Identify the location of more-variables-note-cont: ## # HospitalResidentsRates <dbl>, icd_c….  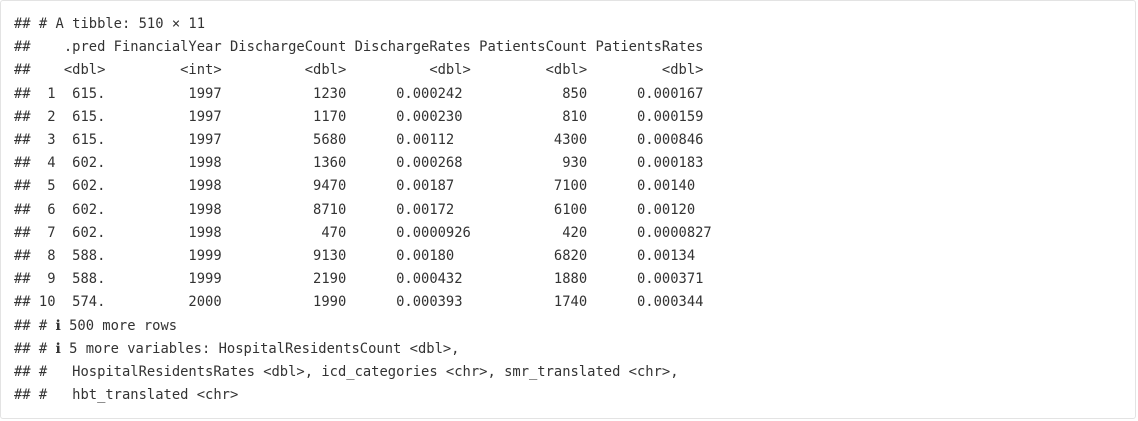
(346, 372).